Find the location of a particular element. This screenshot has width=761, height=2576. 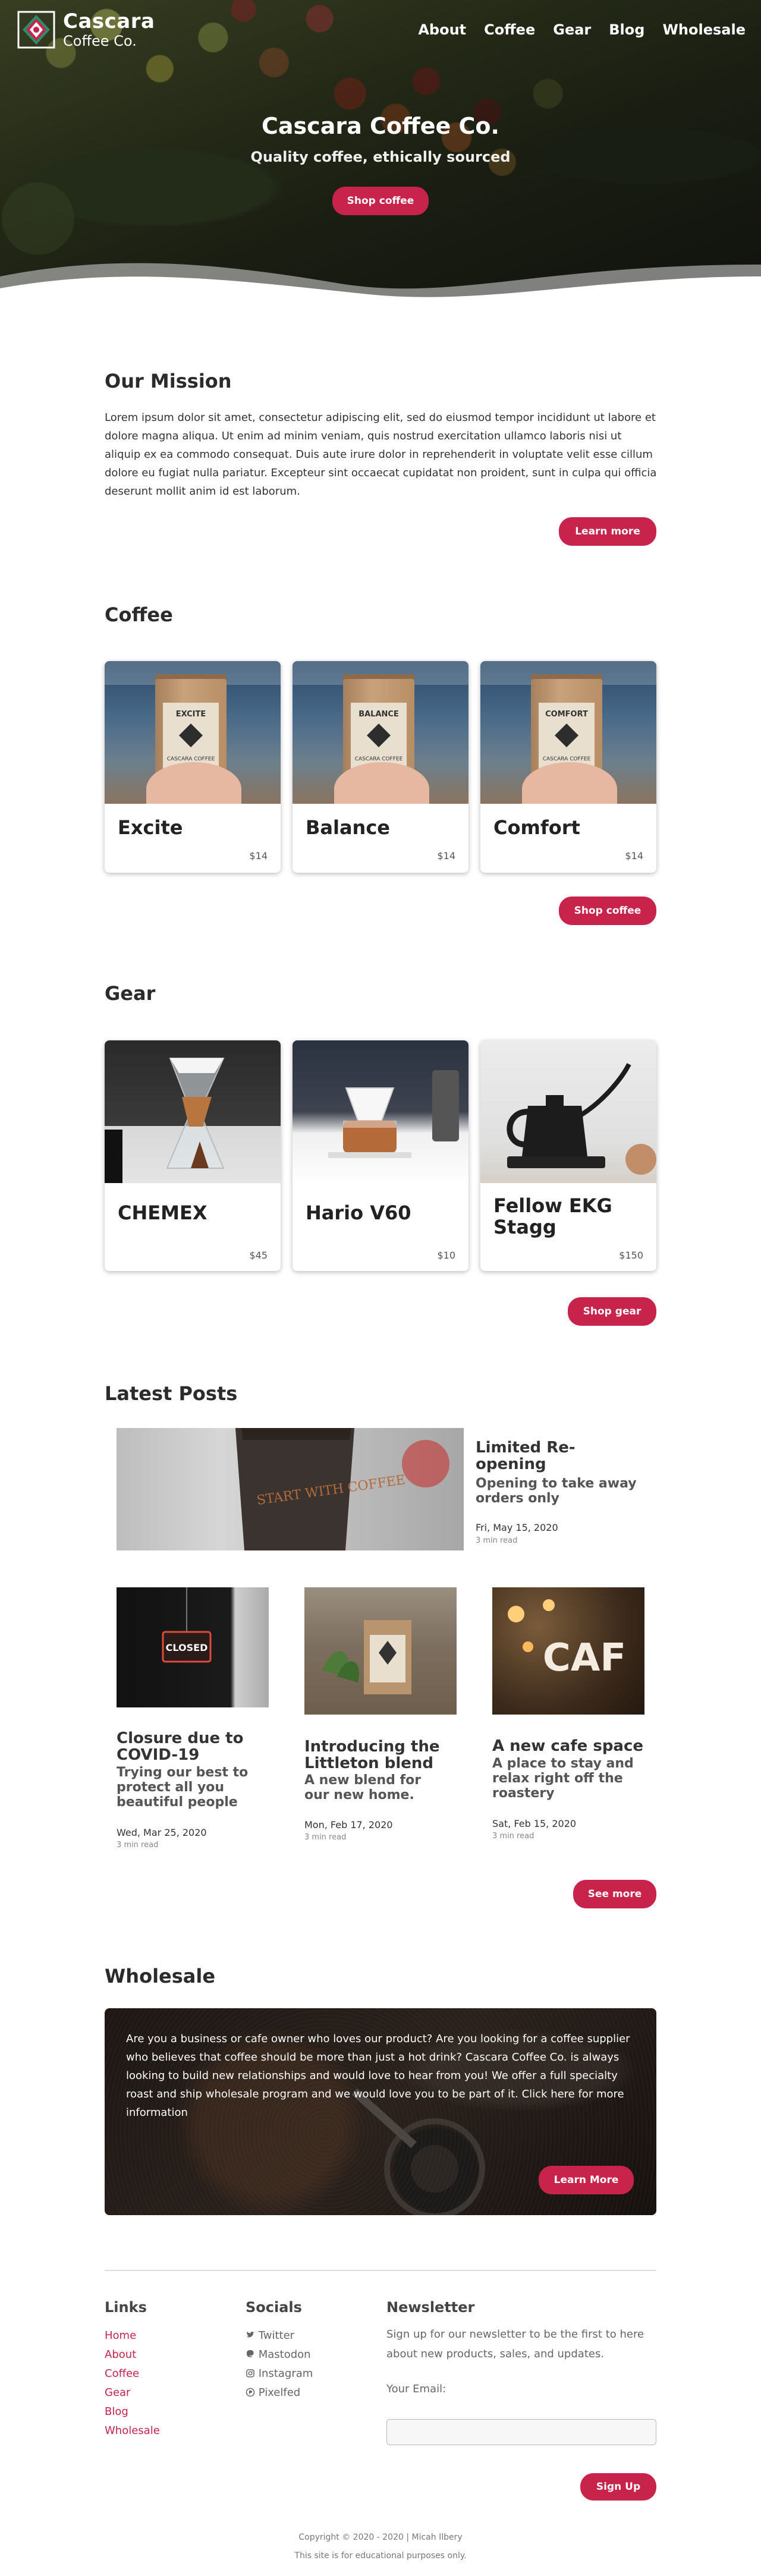

post-title: Introducing the Littleton blend is located at coordinates (387, 1755).